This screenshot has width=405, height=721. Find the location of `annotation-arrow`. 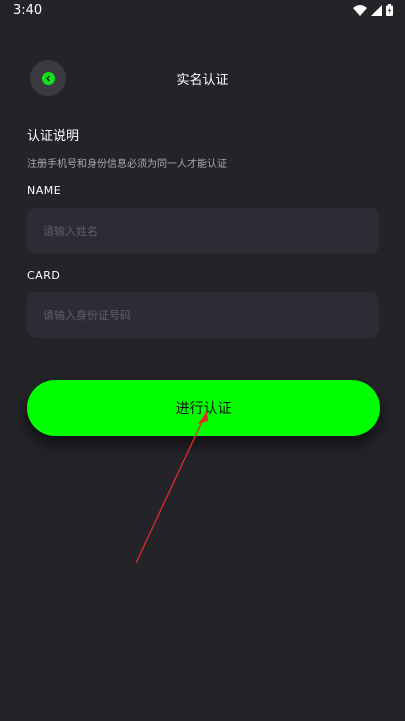

annotation-arrow is located at coordinates (171, 487).